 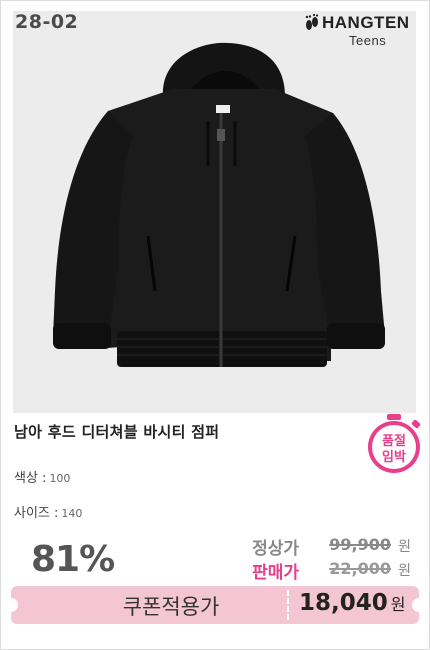 I want to click on sale-price: 22,000, so click(x=360, y=568).